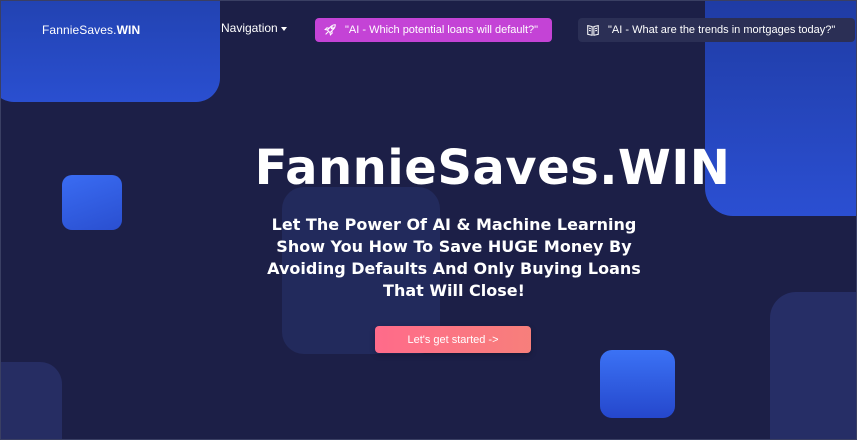  Describe the element at coordinates (31, 401) in the screenshot. I see `decorative-shape-bottom-left` at that location.